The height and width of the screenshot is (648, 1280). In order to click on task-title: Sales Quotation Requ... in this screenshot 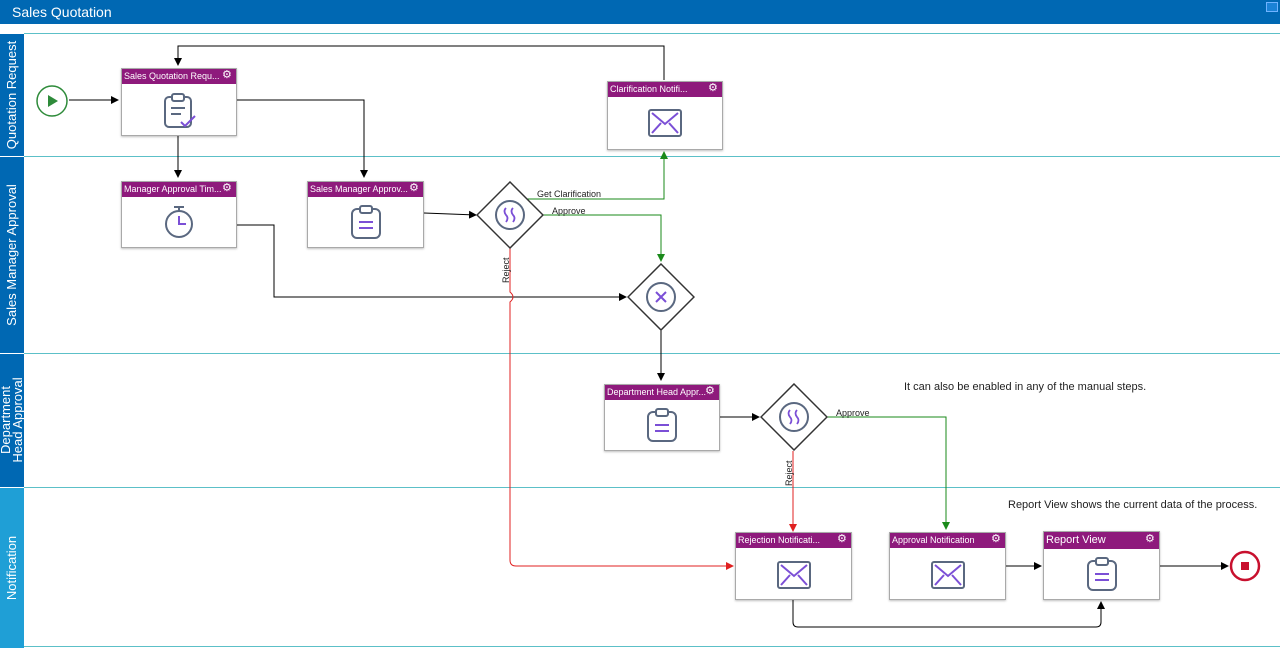, I will do `click(179, 76)`.